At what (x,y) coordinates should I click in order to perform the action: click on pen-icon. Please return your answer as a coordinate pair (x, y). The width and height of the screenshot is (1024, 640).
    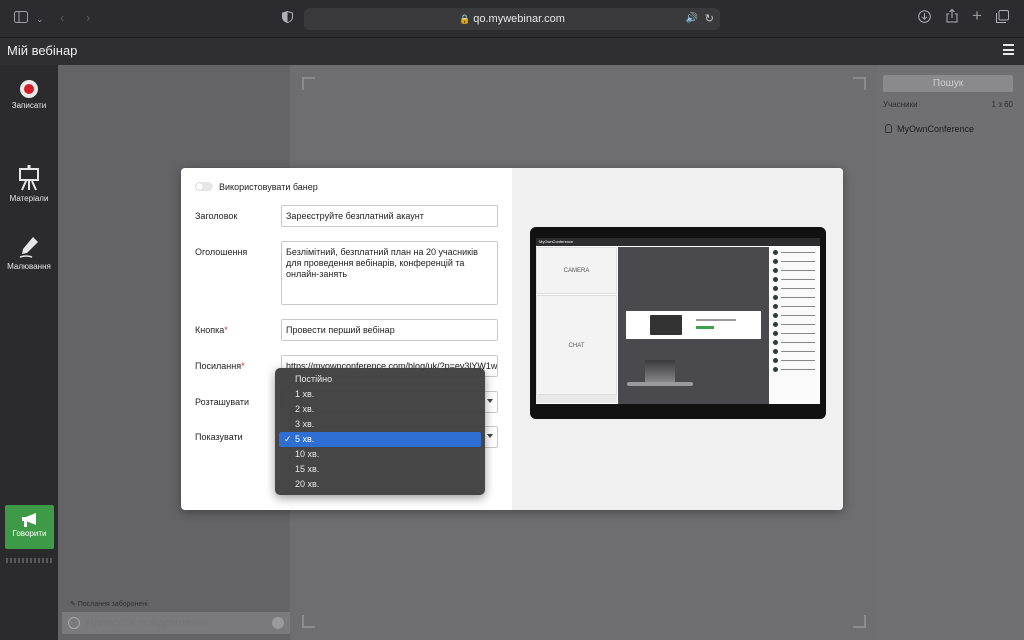
    Looking at the image, I should click on (29, 247).